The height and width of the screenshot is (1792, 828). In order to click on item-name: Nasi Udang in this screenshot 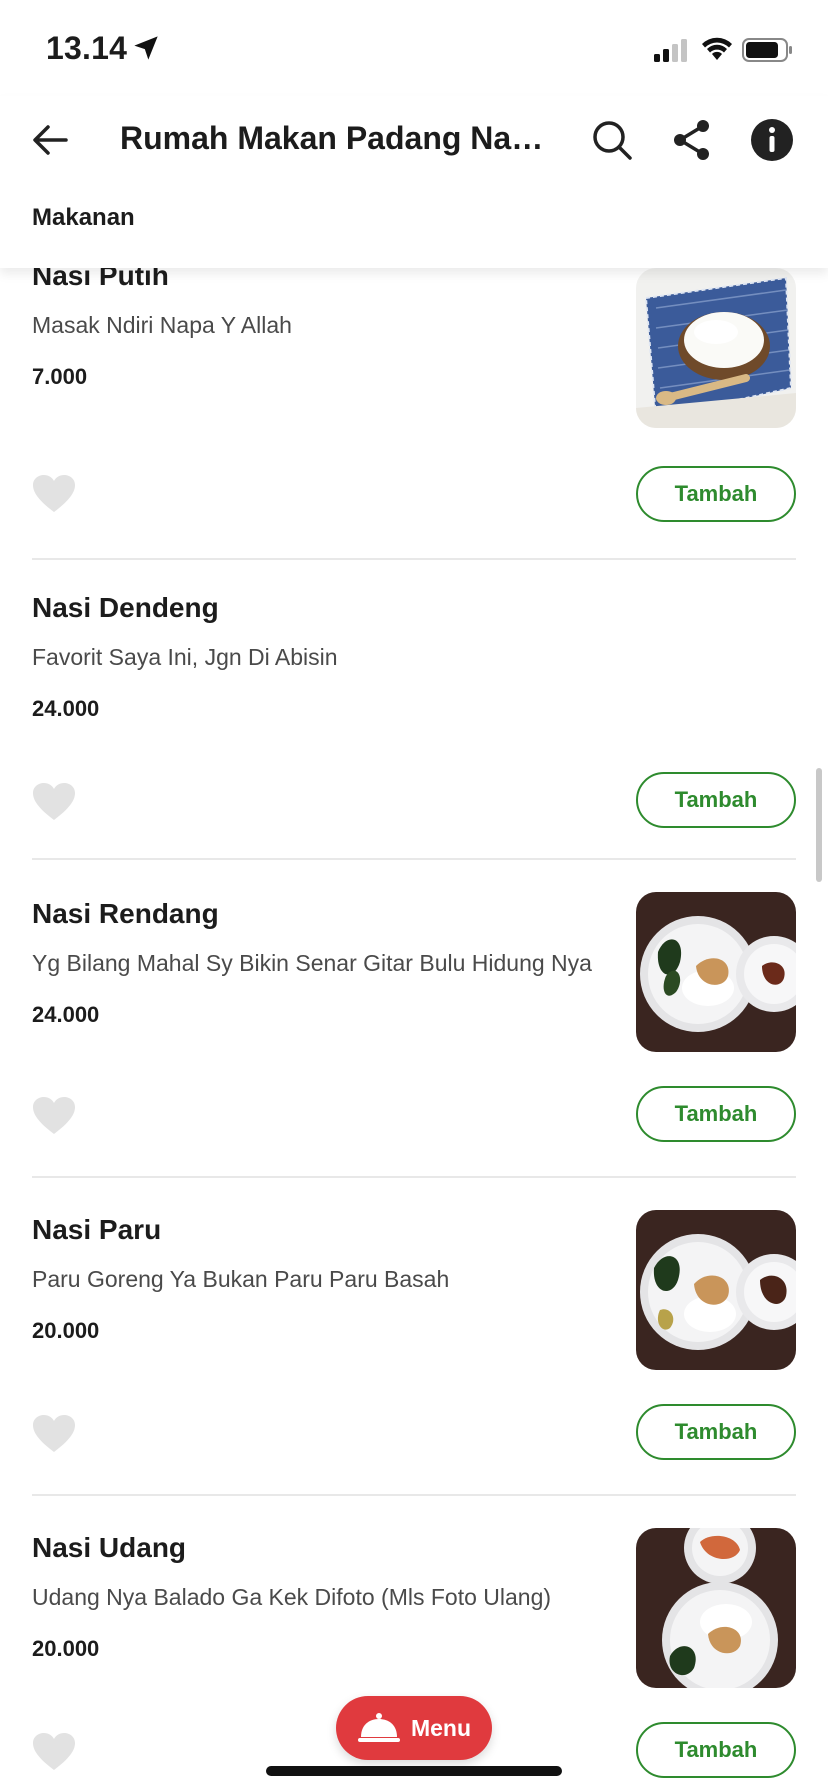, I will do `click(109, 1547)`.